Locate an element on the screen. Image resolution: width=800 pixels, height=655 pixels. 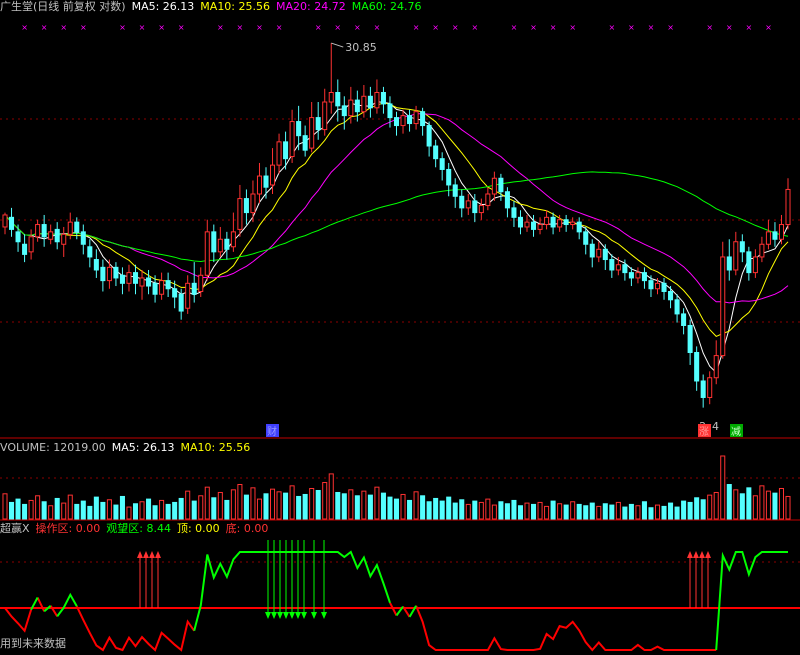
indicator-name: 超赢X is located at coordinates (15, 528).